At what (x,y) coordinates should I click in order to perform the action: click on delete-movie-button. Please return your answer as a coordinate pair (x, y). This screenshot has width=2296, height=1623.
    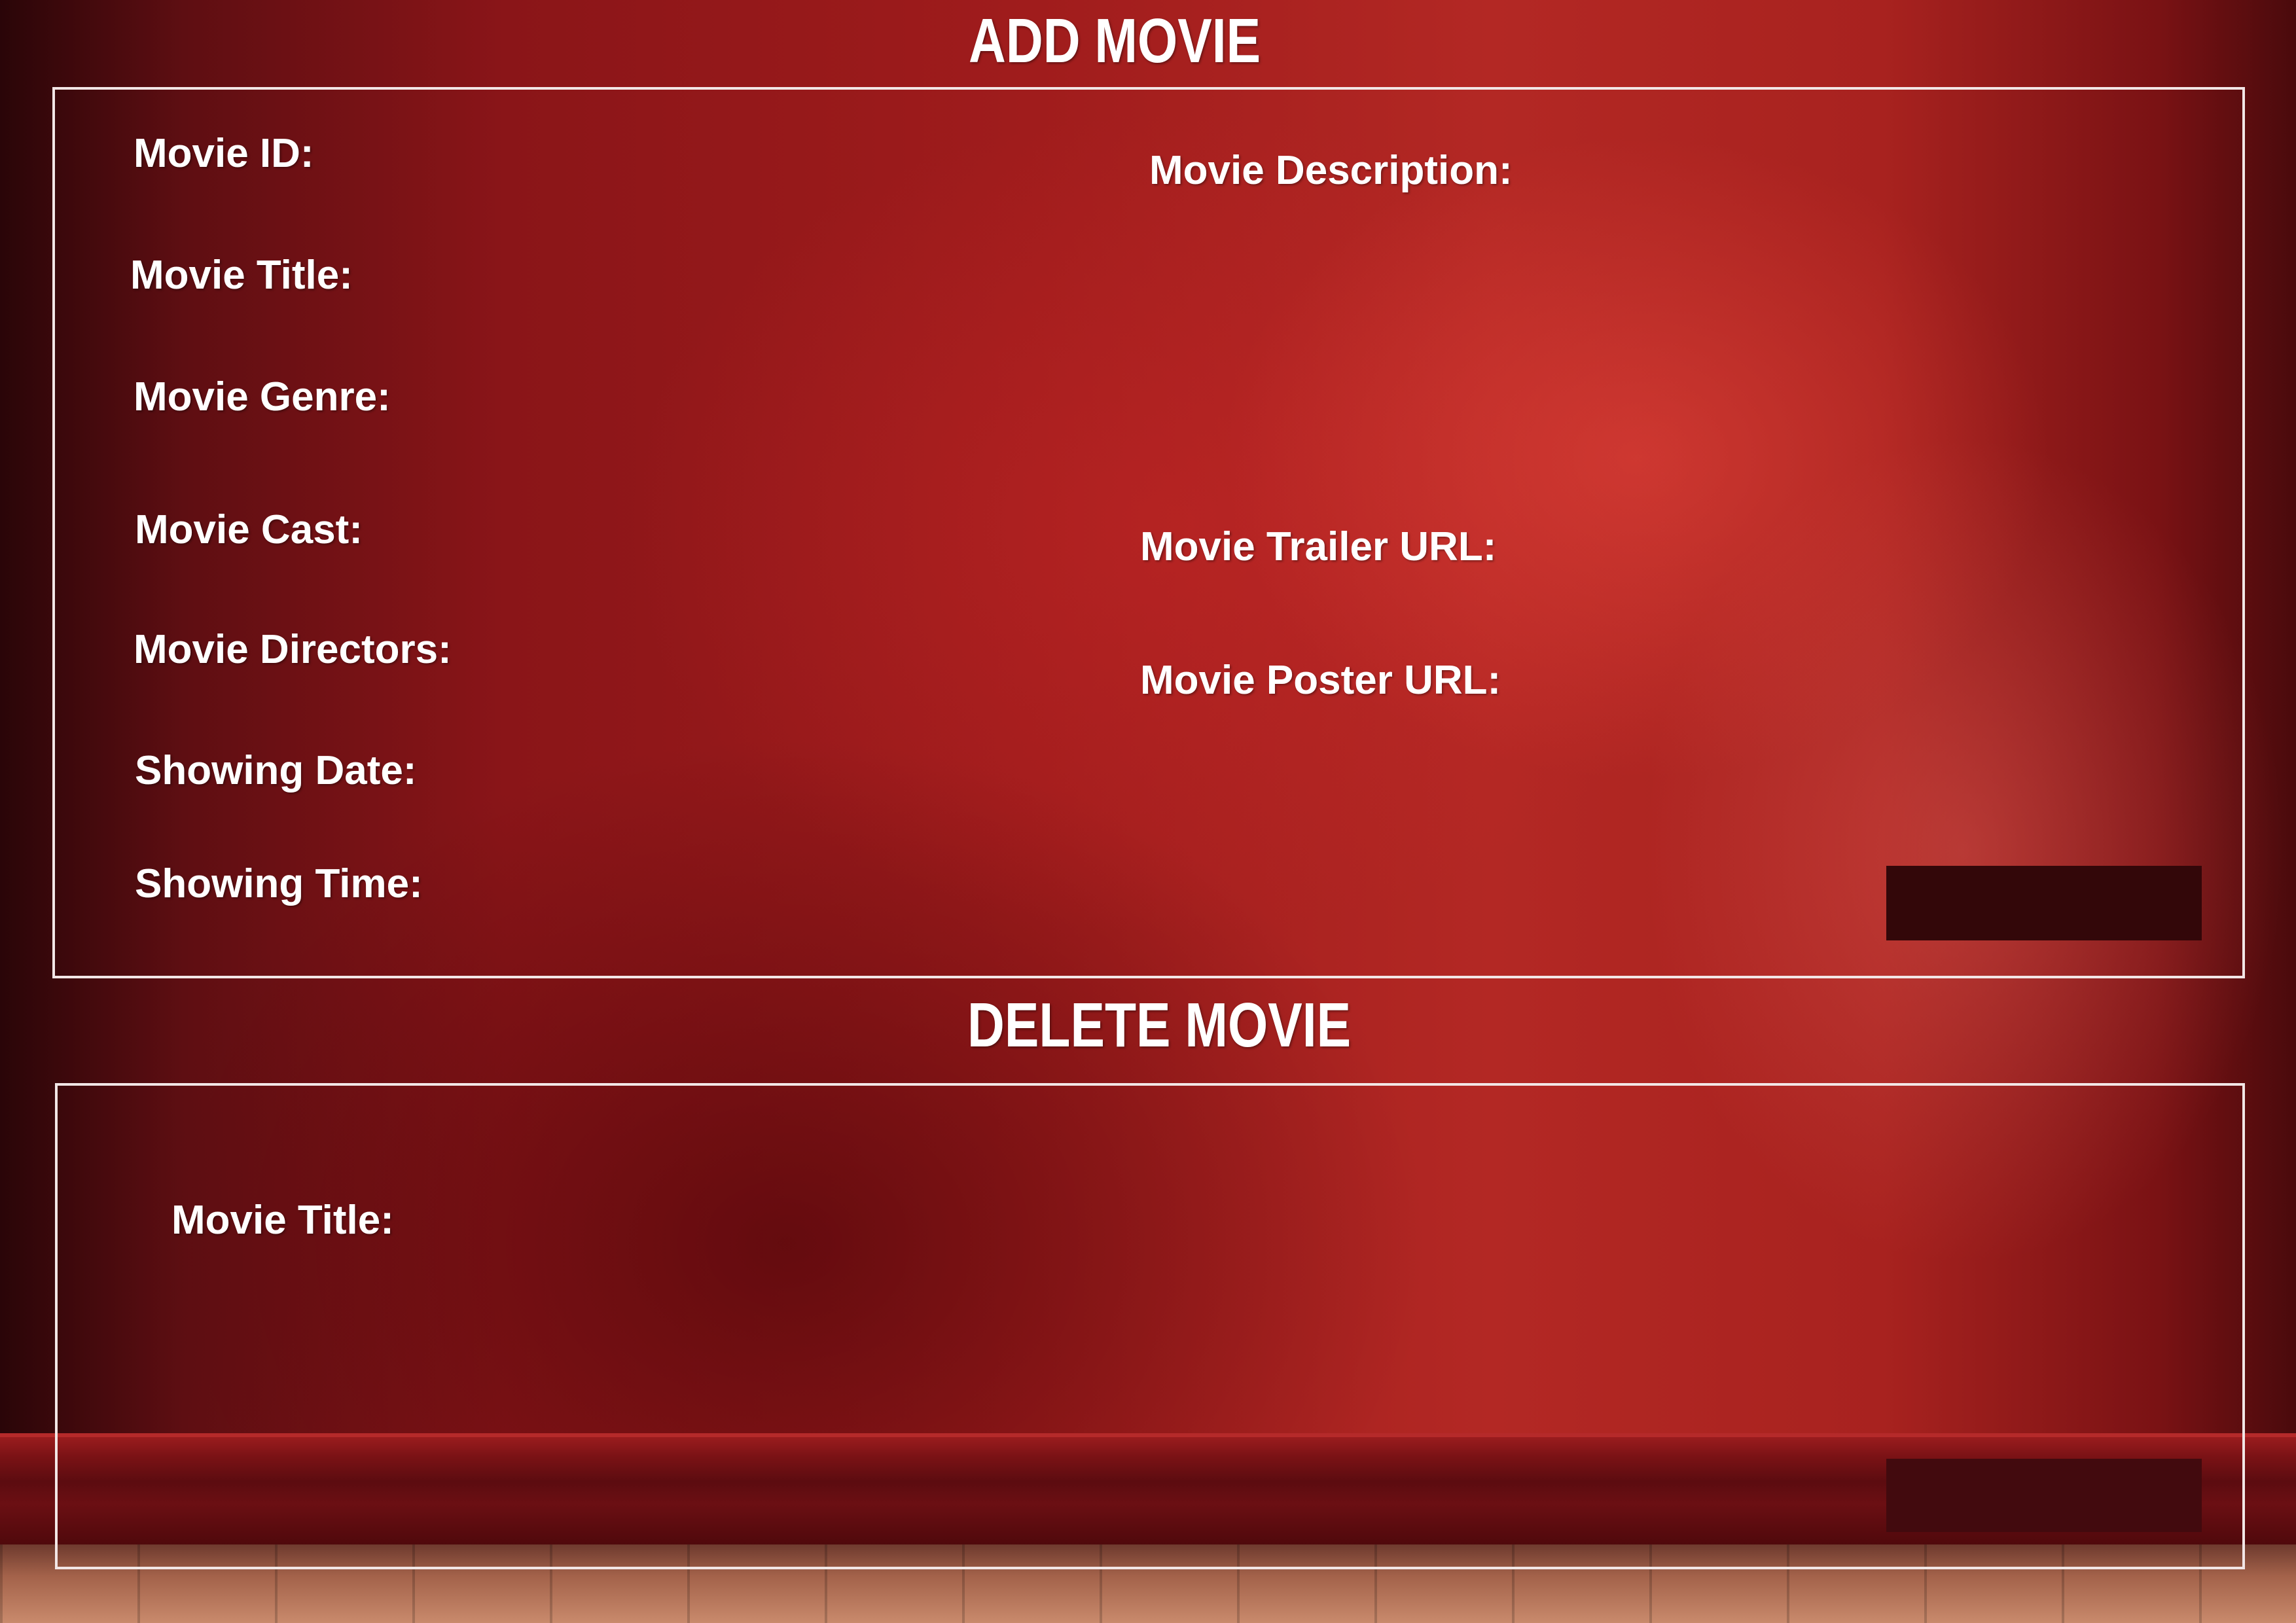
    Looking at the image, I should click on (2044, 1495).